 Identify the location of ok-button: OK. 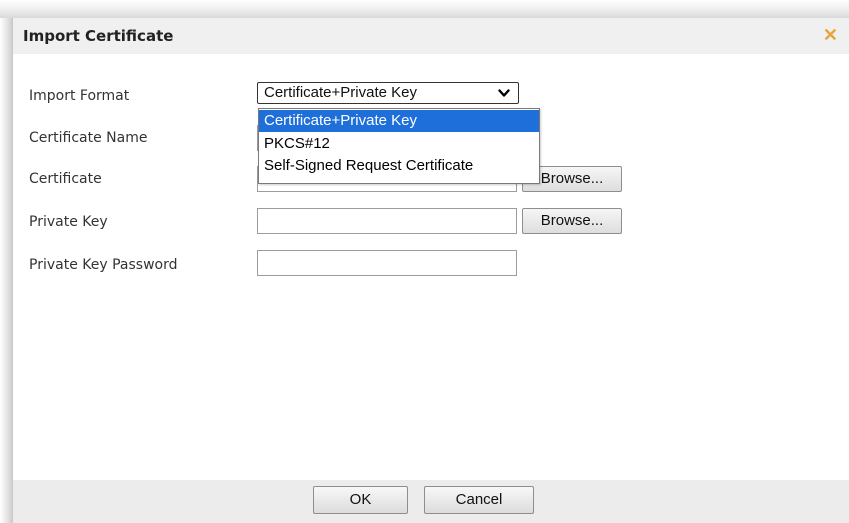
(360, 500).